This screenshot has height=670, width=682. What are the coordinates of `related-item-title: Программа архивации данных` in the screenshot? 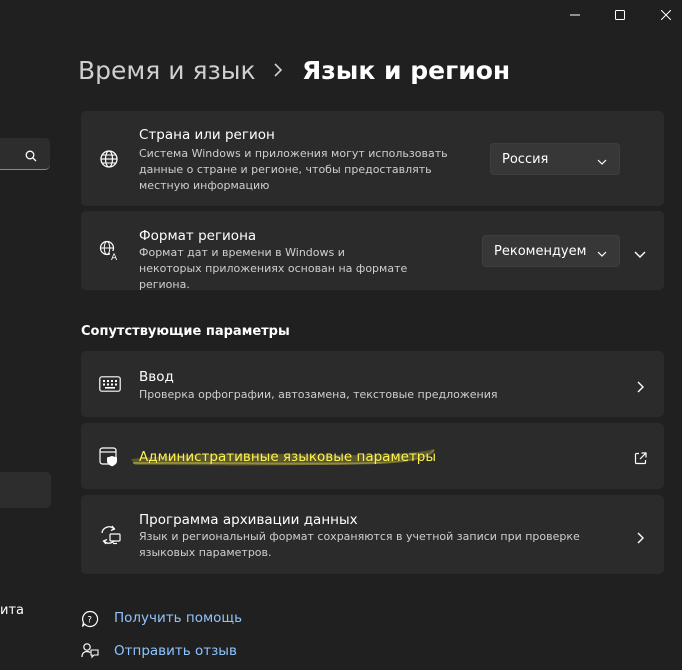 It's located at (248, 520).